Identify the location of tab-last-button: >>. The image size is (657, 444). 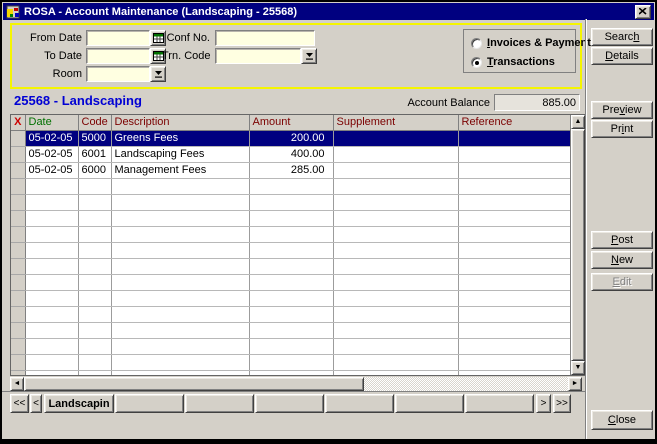
(562, 403).